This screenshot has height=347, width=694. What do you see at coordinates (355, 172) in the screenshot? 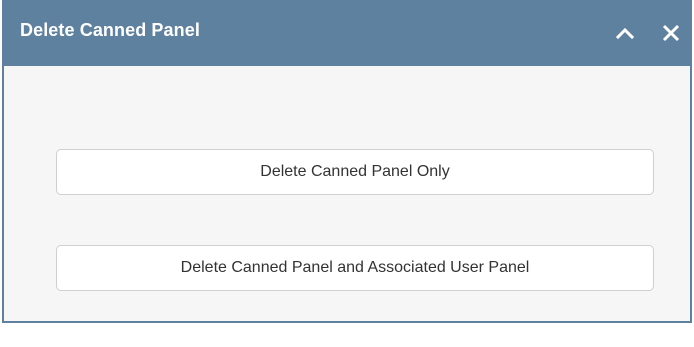
I see `delete-canned-panel-only-button: Delete Canned Panel Only` at bounding box center [355, 172].